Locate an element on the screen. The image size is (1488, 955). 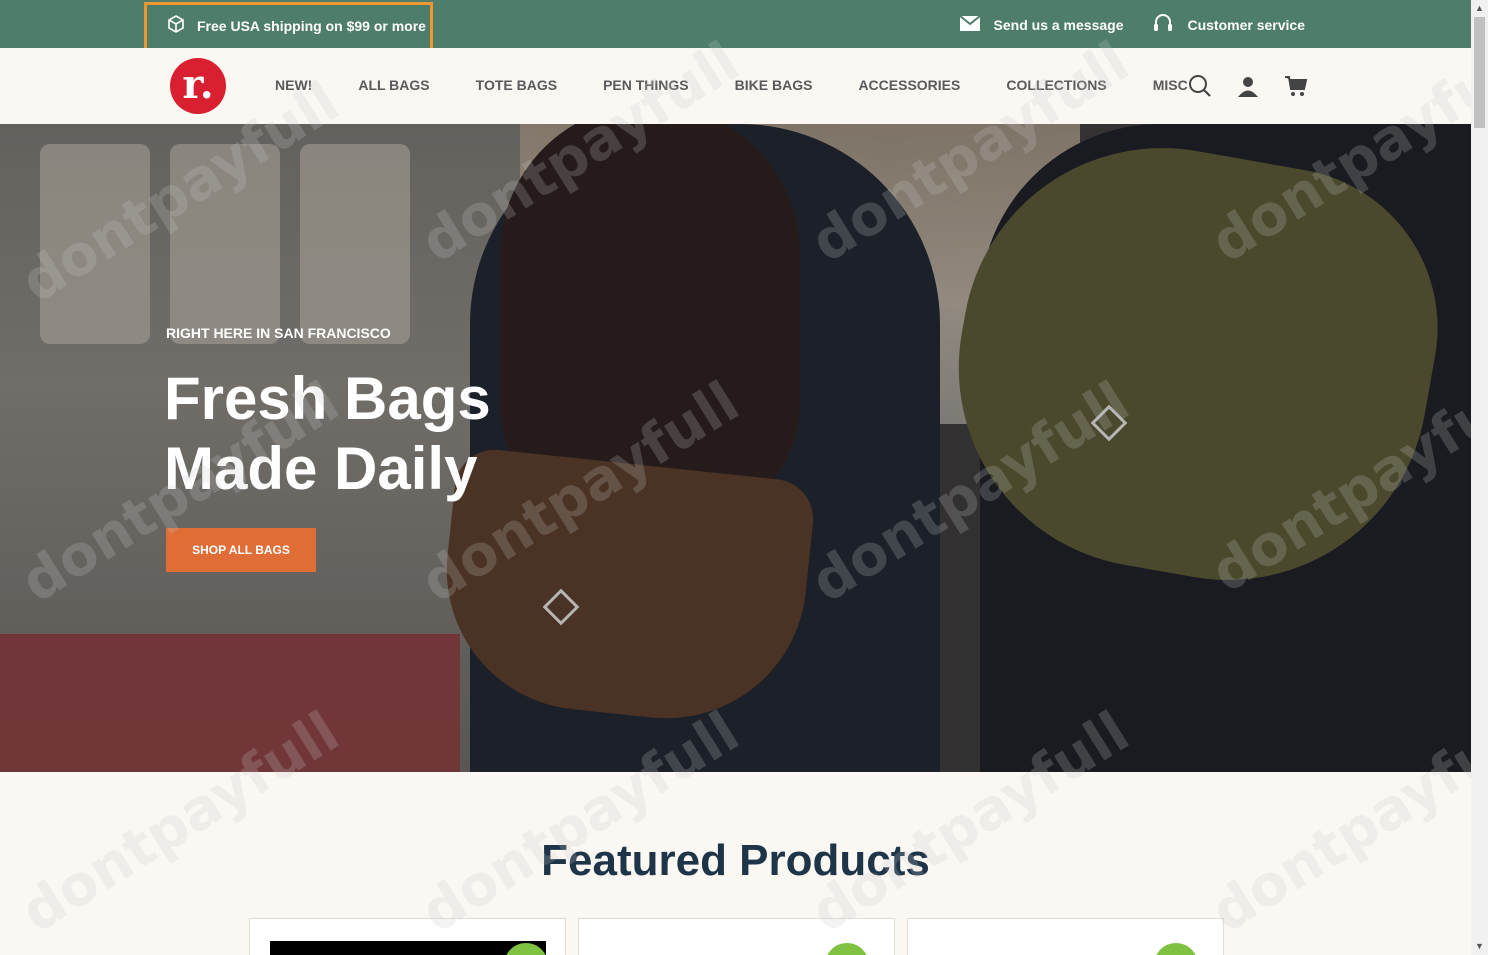
send-message-link: Send us a message is located at coordinates (1041, 24).